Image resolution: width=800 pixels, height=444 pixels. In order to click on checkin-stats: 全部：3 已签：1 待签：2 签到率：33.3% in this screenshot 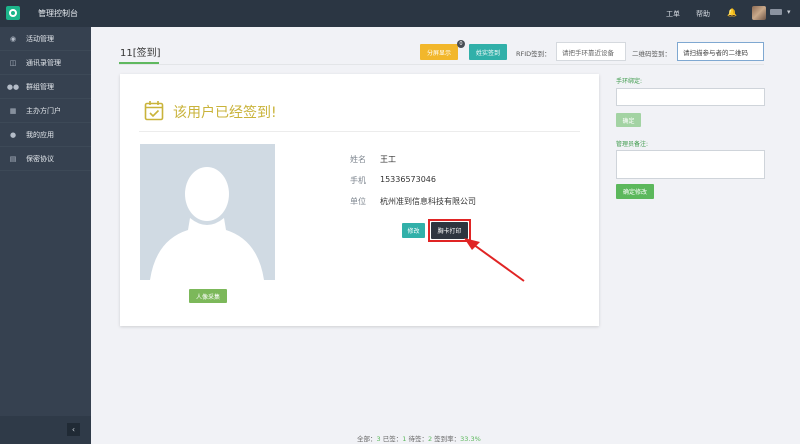, I will do `click(419, 438)`.